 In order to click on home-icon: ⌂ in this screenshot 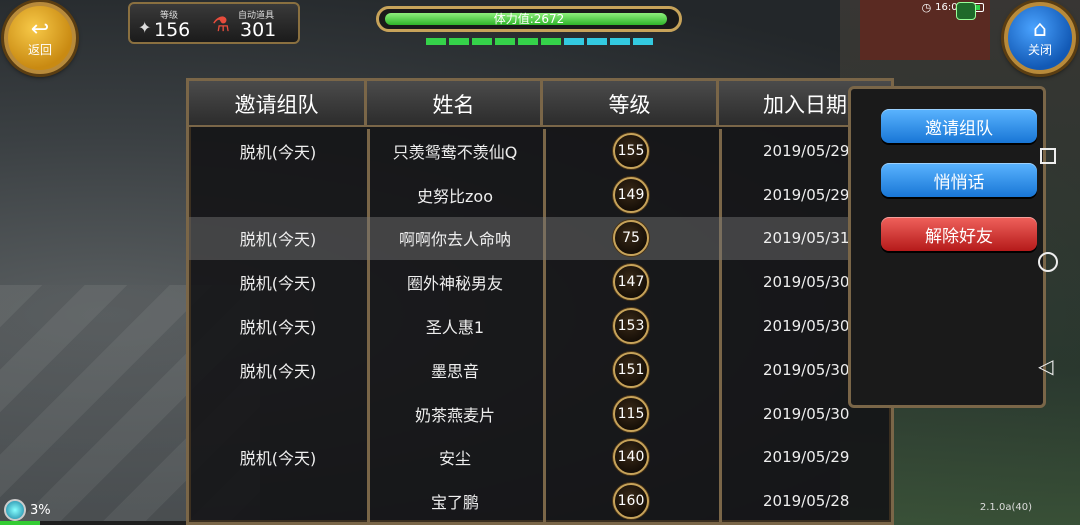, I will do `click(1040, 29)`.